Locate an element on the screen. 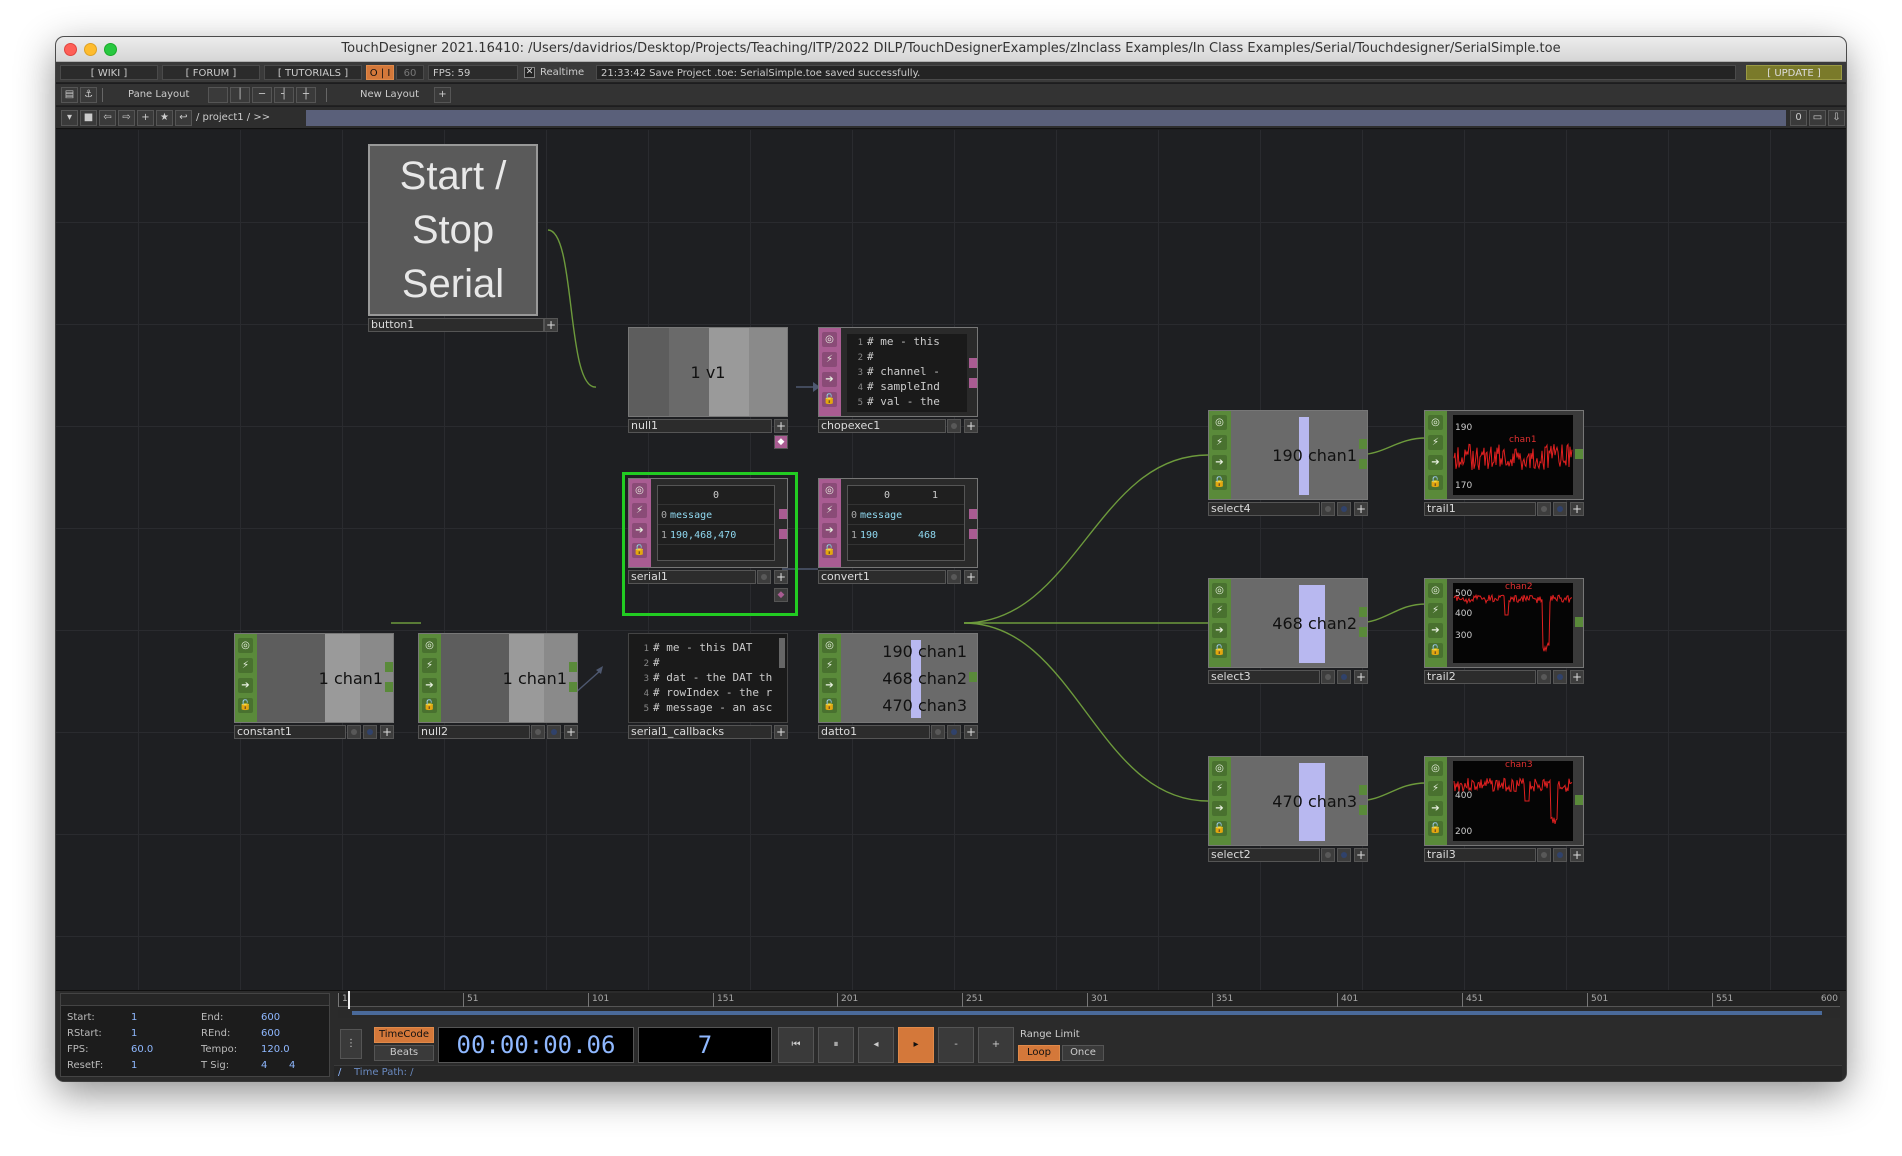 The width and height of the screenshot is (1902, 1156). network-icon: ⚓ is located at coordinates (88, 95).